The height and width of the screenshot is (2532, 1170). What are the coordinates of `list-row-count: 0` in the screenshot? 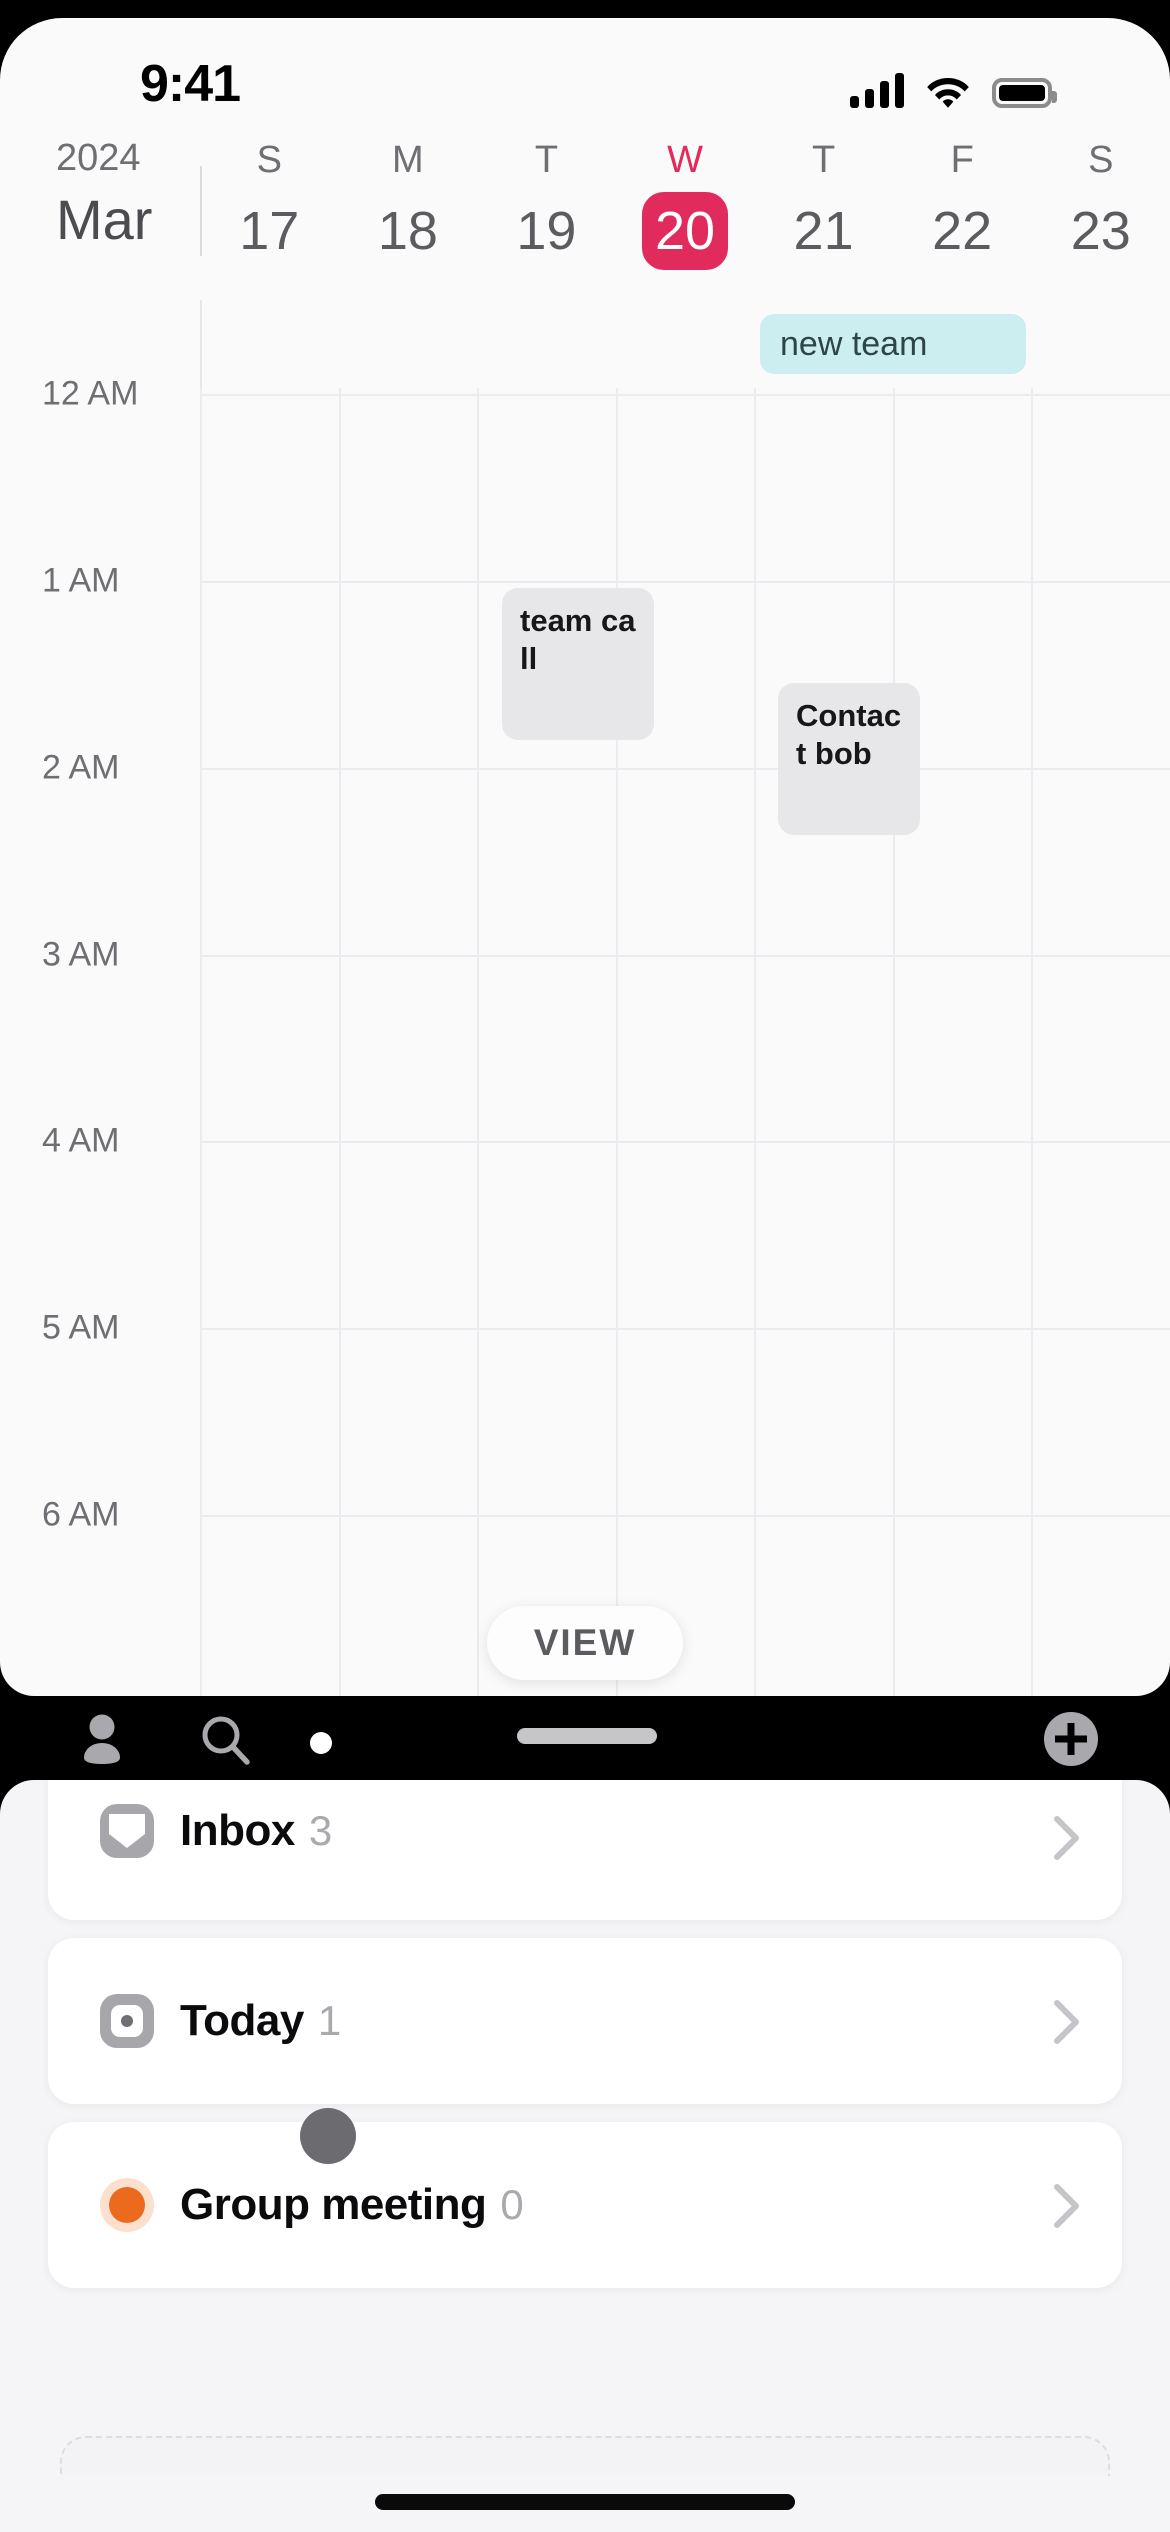 It's located at (512, 2204).